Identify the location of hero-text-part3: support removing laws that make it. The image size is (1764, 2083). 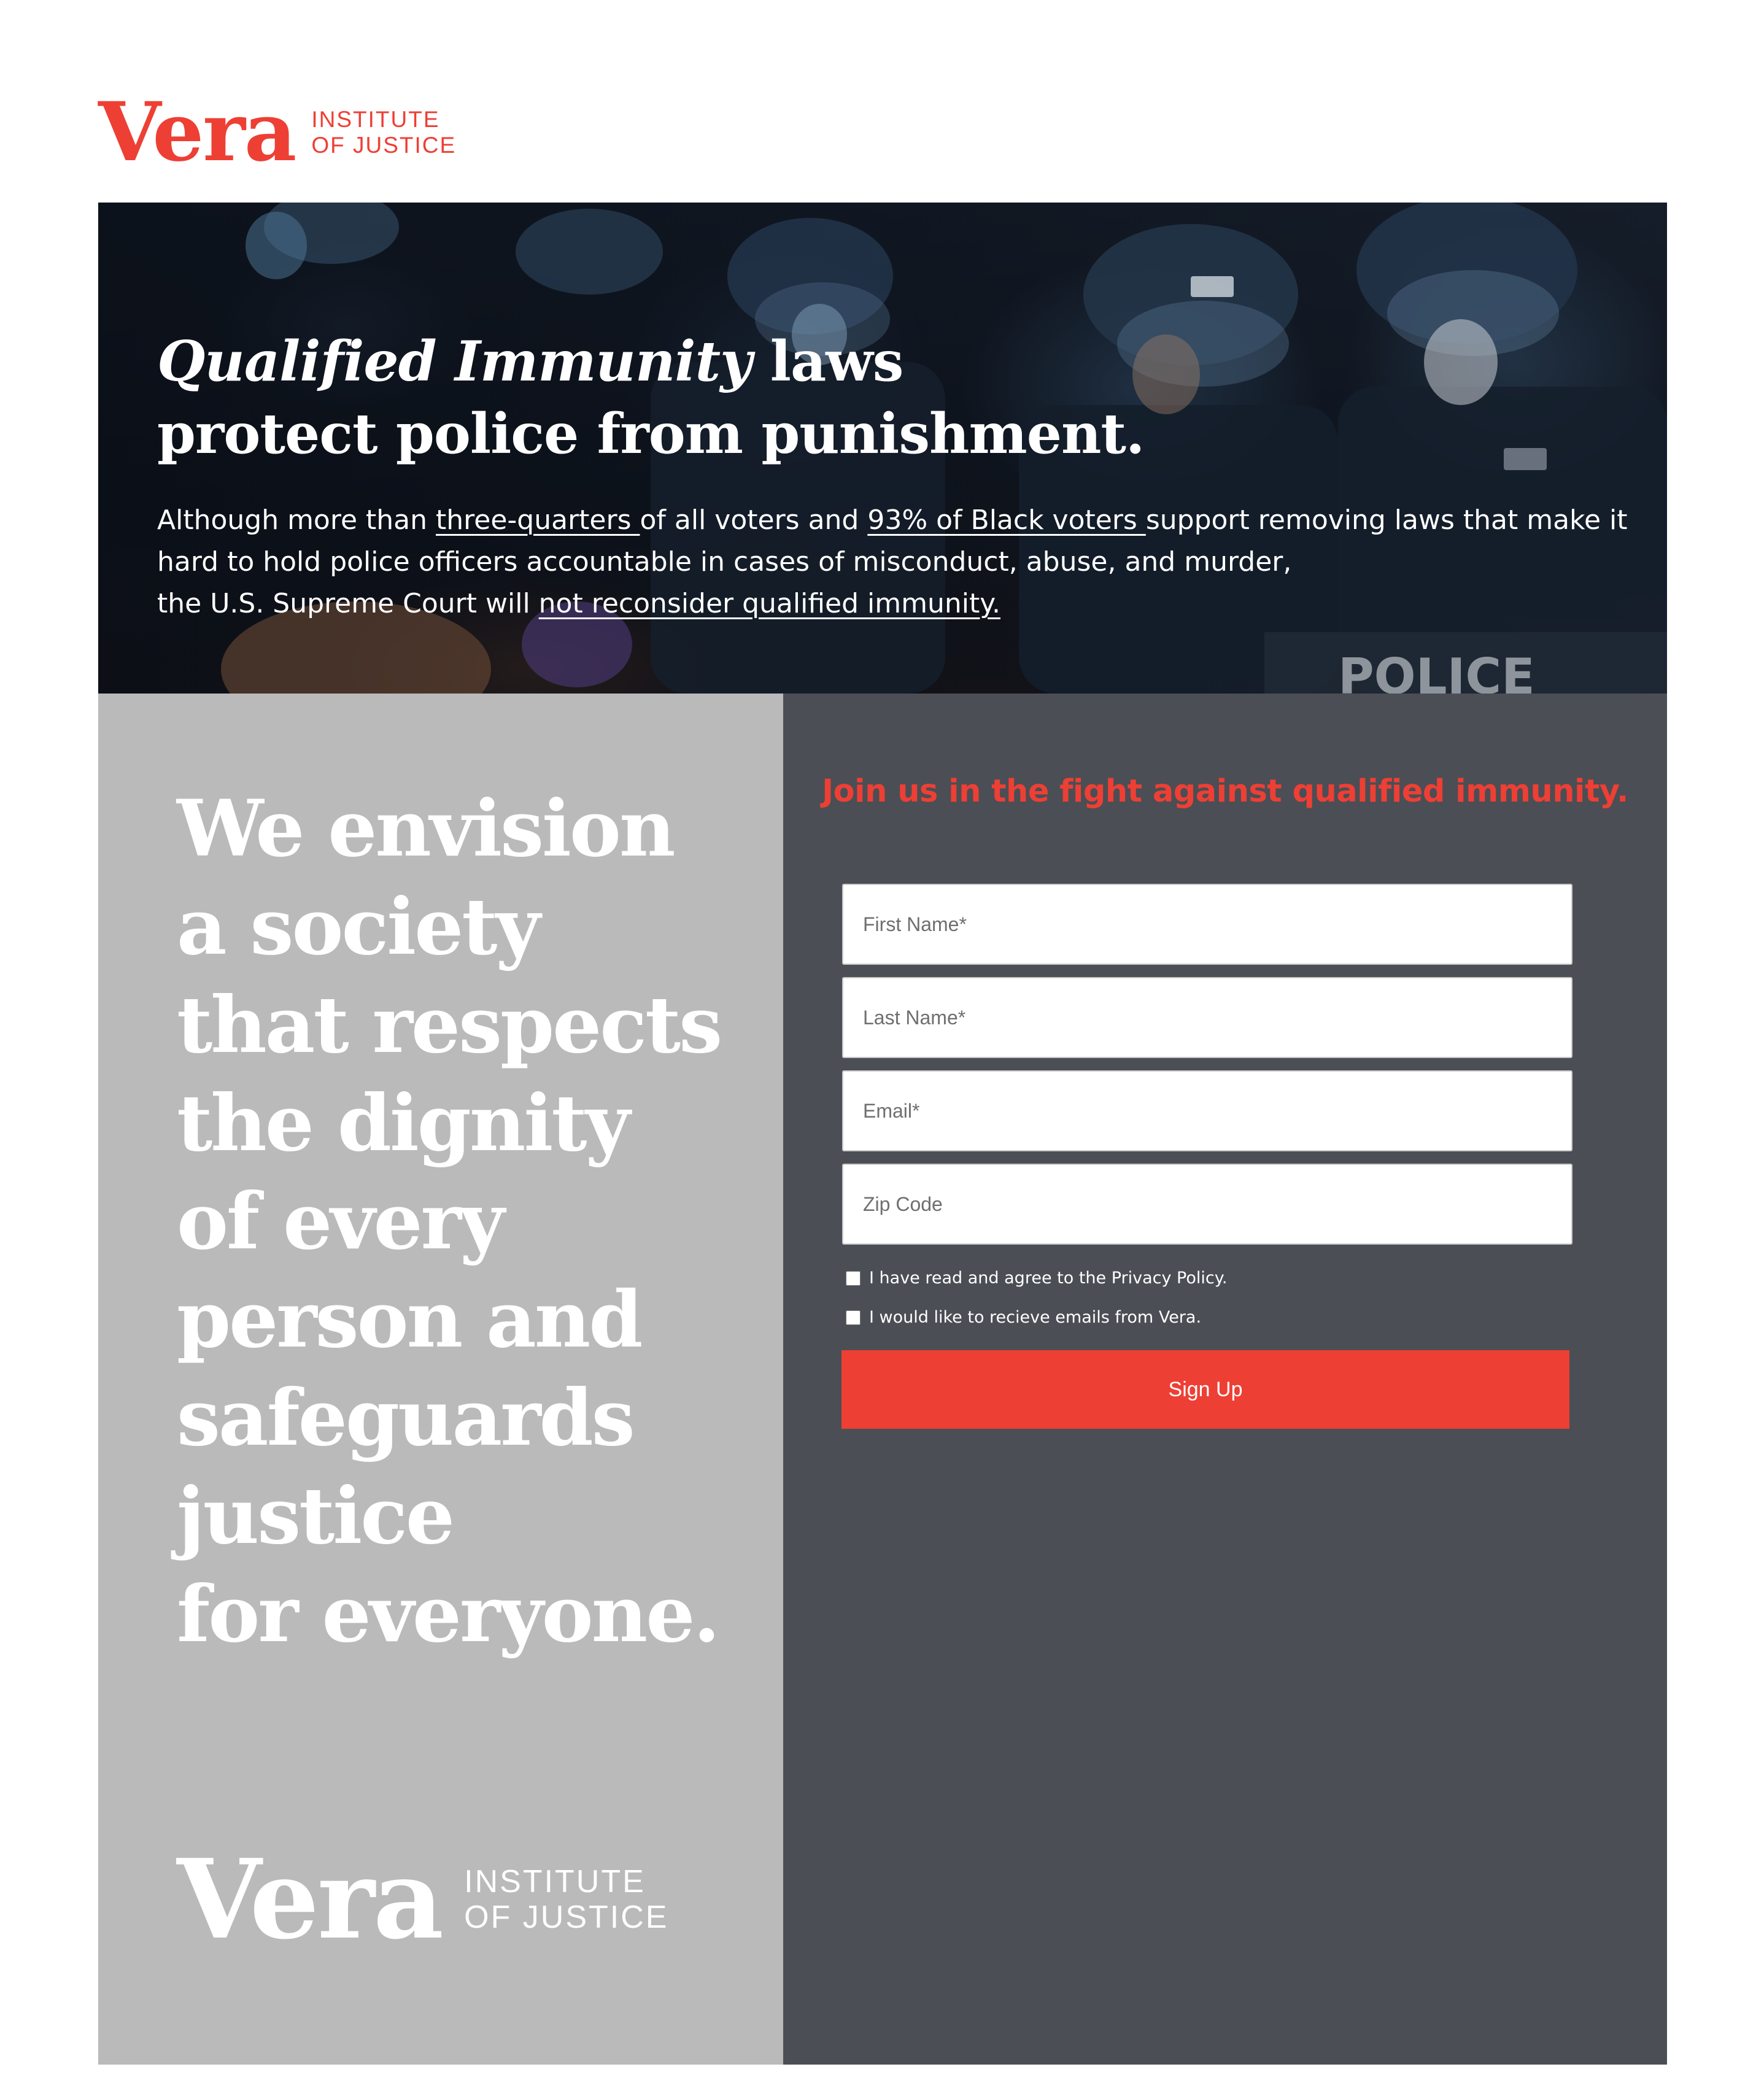
(1386, 520).